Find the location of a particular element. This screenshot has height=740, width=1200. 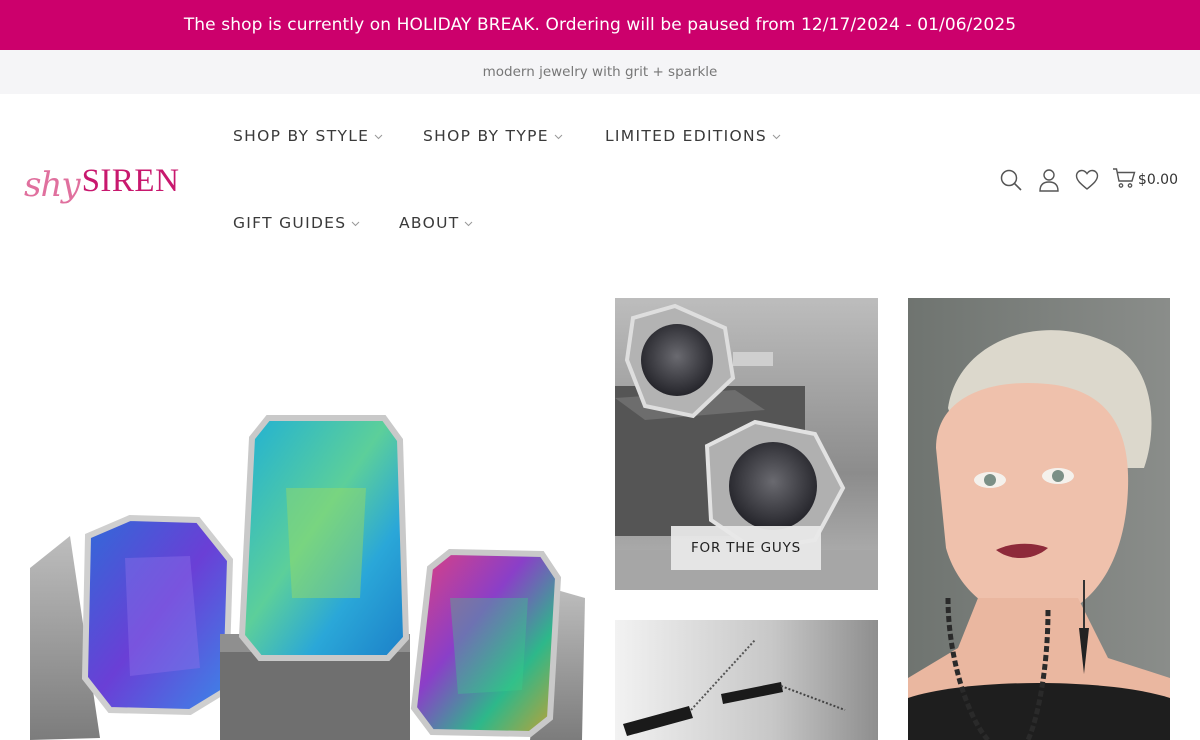

tagline-text: modern jewelry with grit + sparkle is located at coordinates (600, 72).